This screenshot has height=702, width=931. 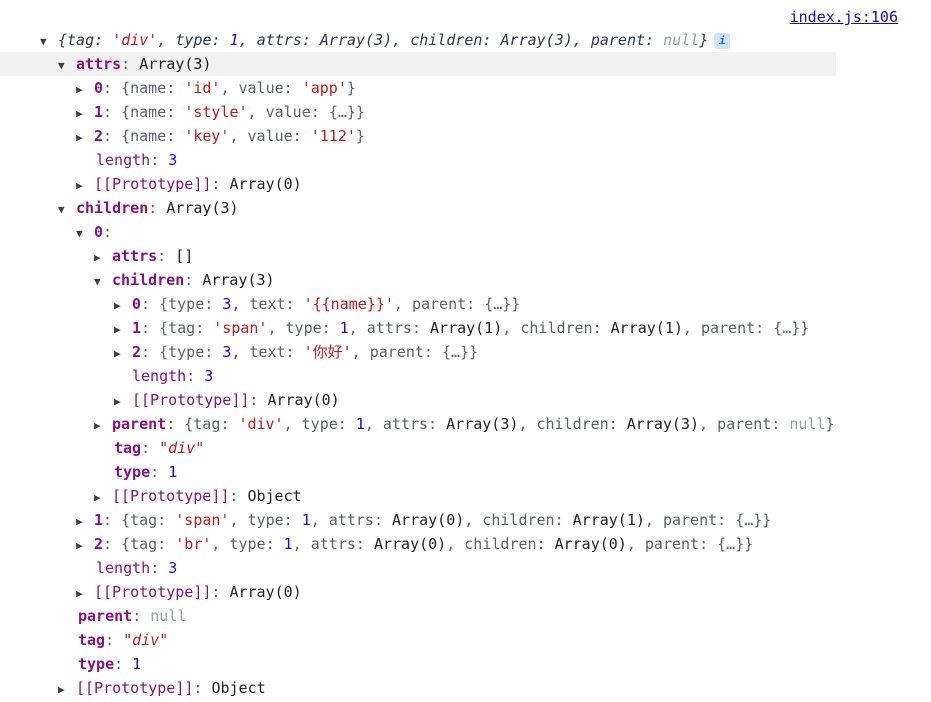 I want to click on child-0-children-row: ▼ children: Array(3), so click(x=465, y=280).